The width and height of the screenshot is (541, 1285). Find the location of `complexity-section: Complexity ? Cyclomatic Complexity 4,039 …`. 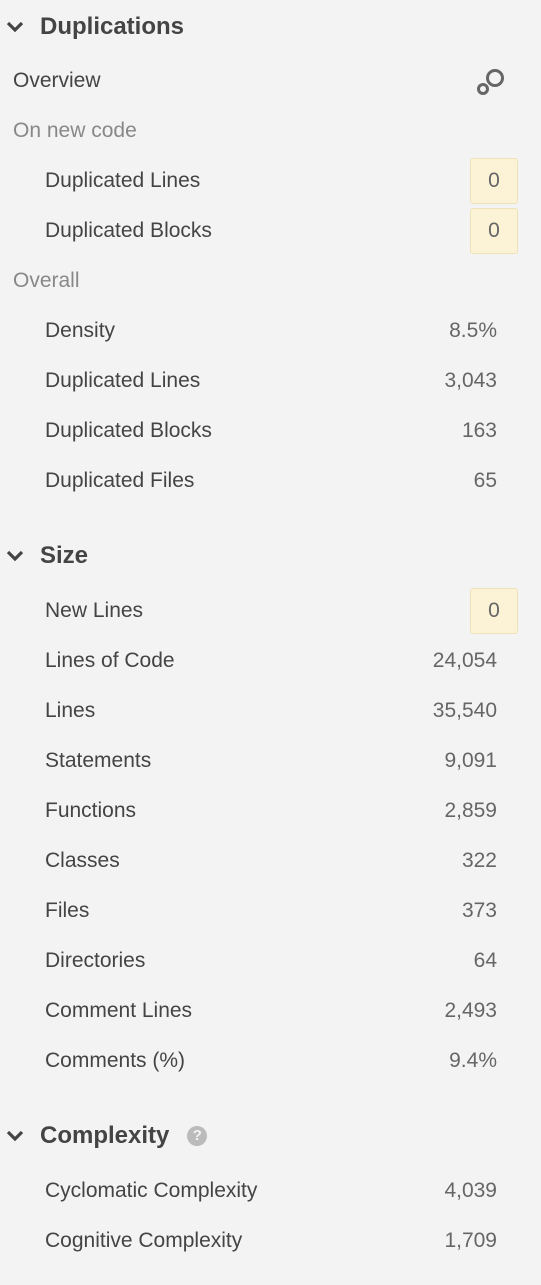

complexity-section: Complexity ? Cyclomatic Complexity 4,039 … is located at coordinates (270, 1176).